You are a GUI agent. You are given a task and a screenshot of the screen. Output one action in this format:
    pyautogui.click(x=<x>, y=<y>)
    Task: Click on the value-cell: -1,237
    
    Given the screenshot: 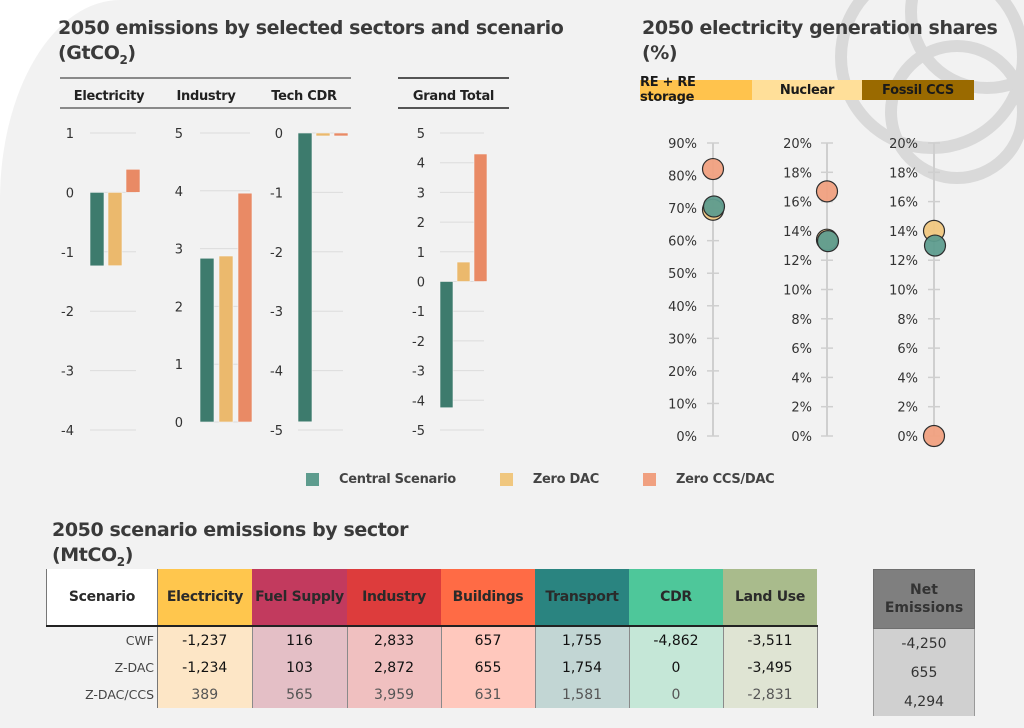 What is the action you would take?
    pyautogui.click(x=205, y=640)
    